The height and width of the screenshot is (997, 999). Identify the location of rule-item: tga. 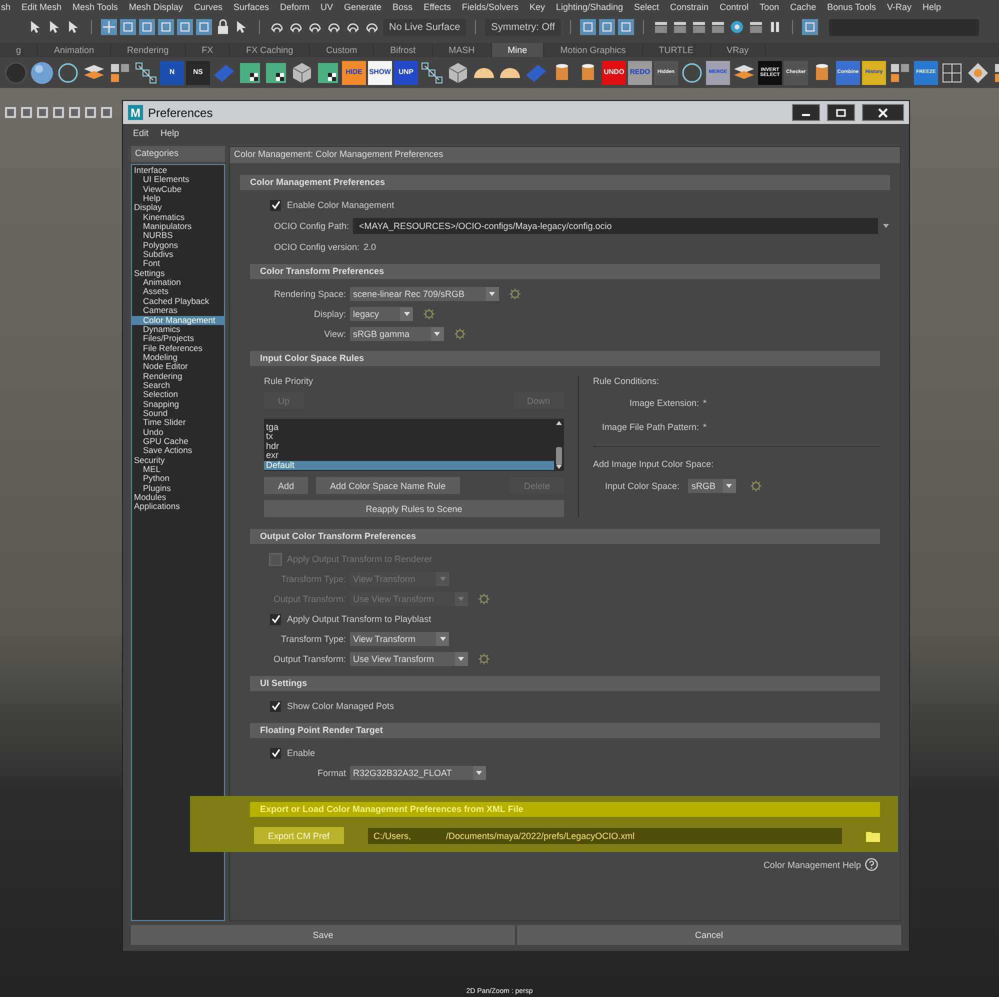
(409, 427).